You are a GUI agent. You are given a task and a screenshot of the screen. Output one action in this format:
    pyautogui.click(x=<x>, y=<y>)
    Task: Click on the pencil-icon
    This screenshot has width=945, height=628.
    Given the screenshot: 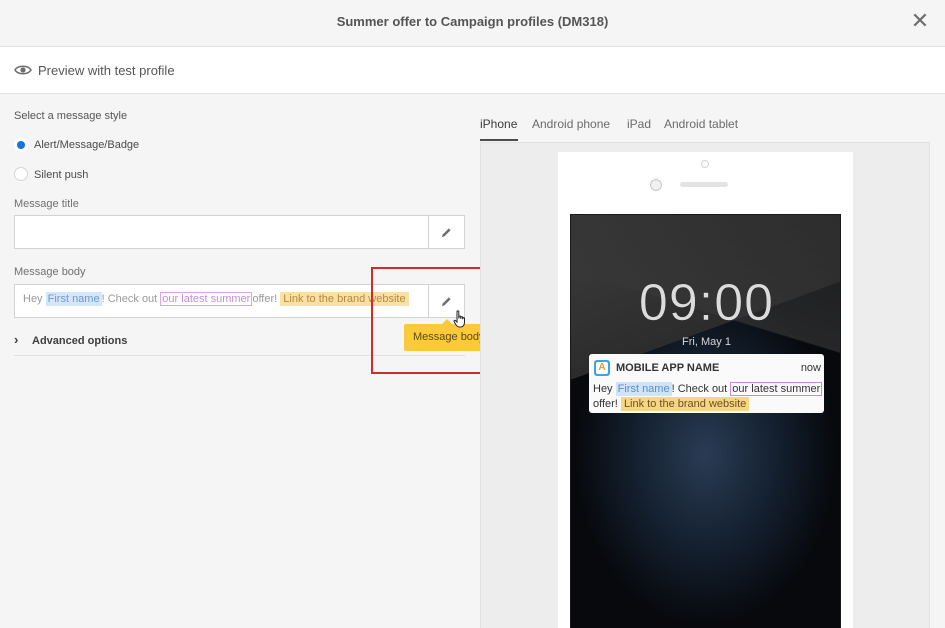 What is the action you would take?
    pyautogui.click(x=446, y=232)
    